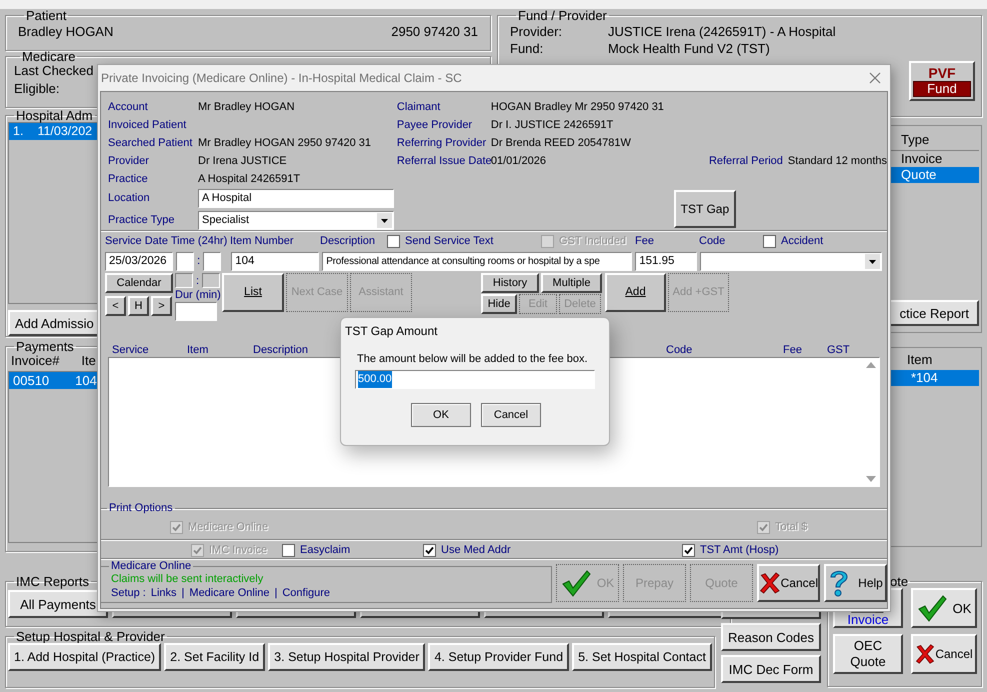 Image resolution: width=987 pixels, height=692 pixels. Describe the element at coordinates (281, 78) in the screenshot. I see `window-title: Private Invoicing (Medicare Online) - In-Hospital Medical Claim - SC` at that location.